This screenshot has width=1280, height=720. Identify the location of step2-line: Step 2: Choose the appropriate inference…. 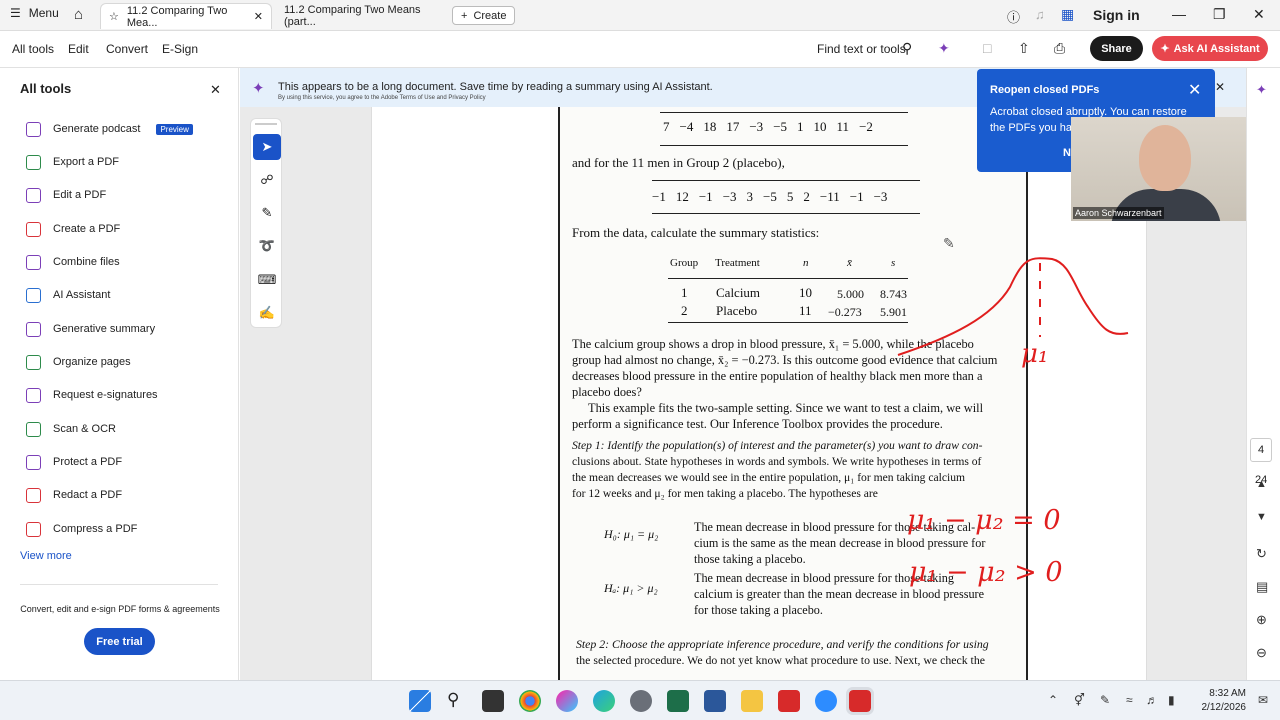
(782, 644).